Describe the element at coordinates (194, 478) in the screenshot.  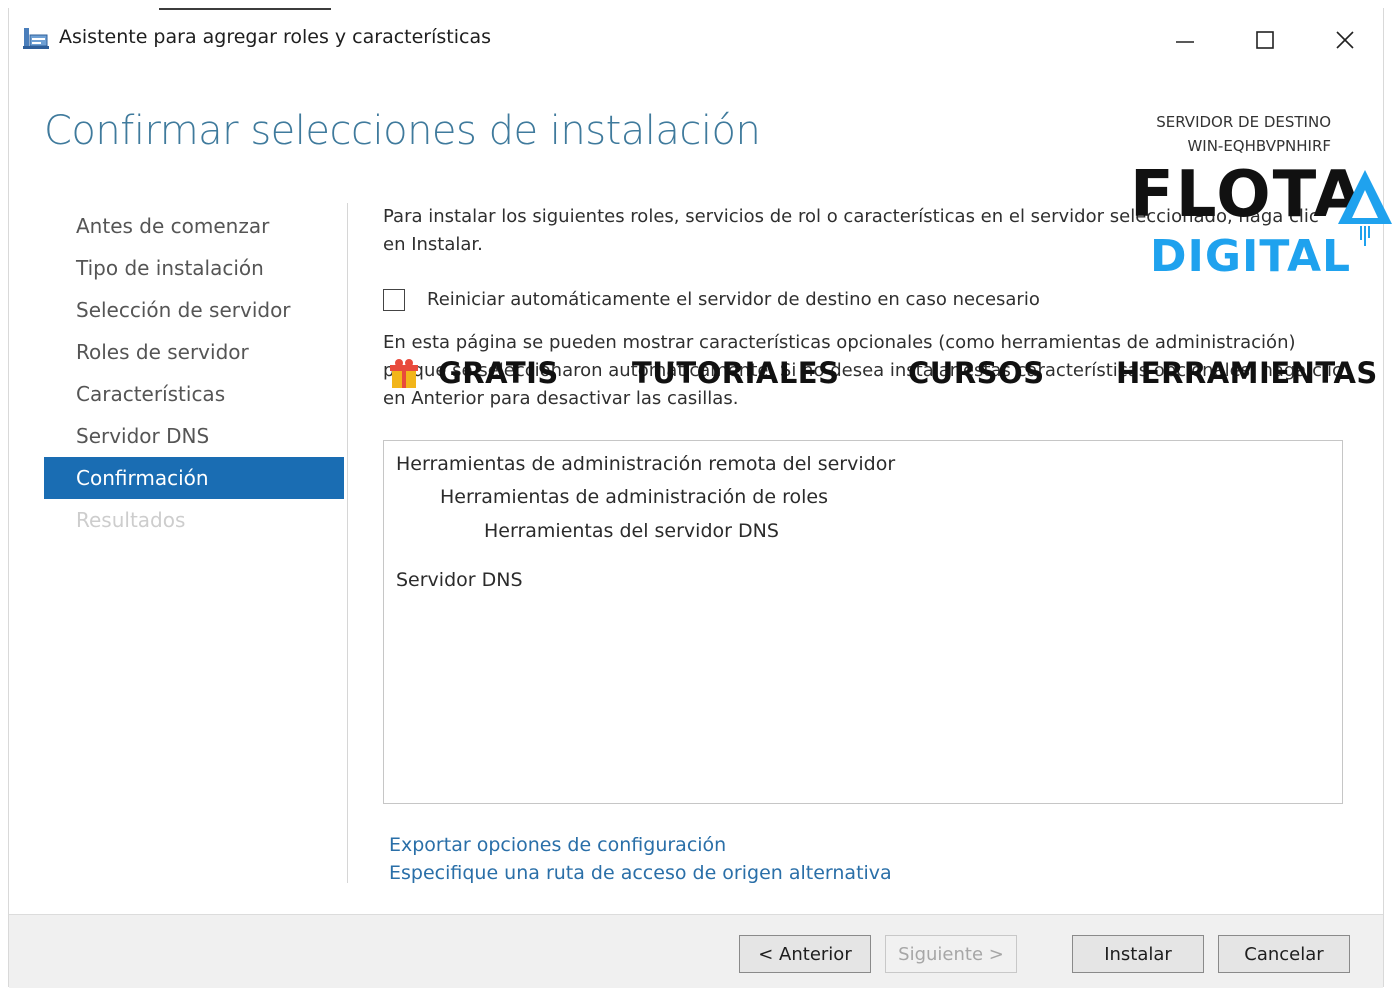
I see `nav-item-confirmacion: Confirmación` at that location.